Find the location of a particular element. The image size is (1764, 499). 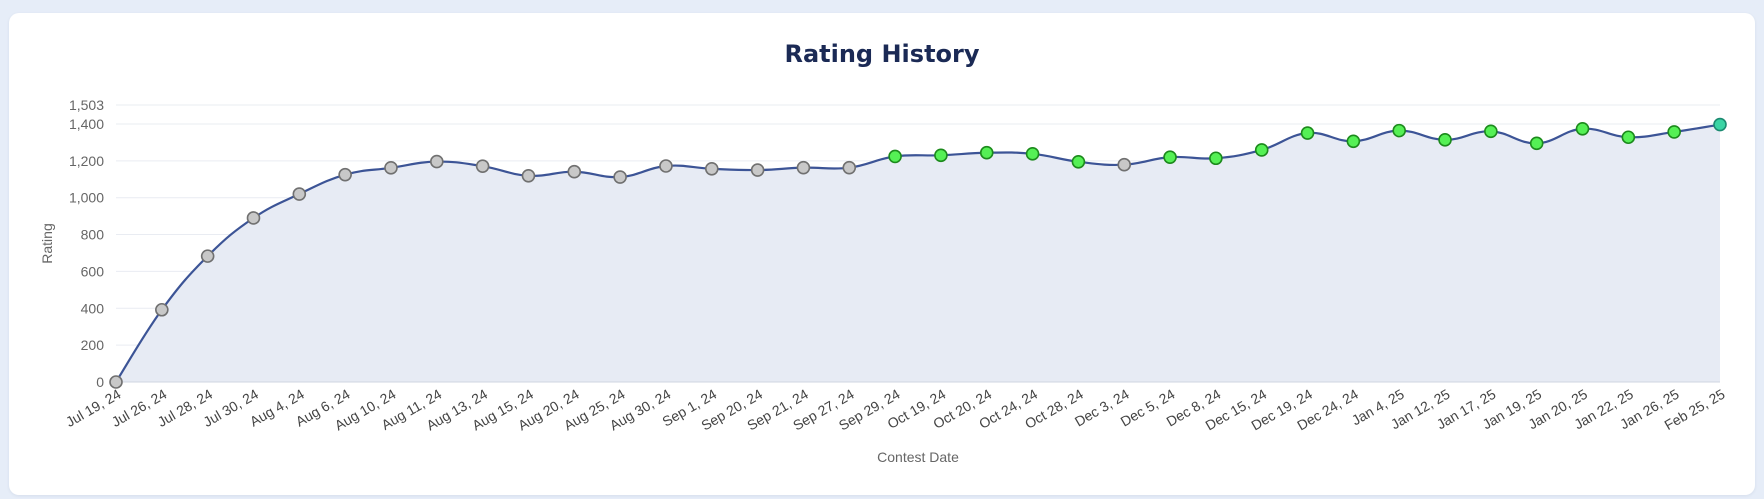

y-tick-label: 800 is located at coordinates (93, 235).